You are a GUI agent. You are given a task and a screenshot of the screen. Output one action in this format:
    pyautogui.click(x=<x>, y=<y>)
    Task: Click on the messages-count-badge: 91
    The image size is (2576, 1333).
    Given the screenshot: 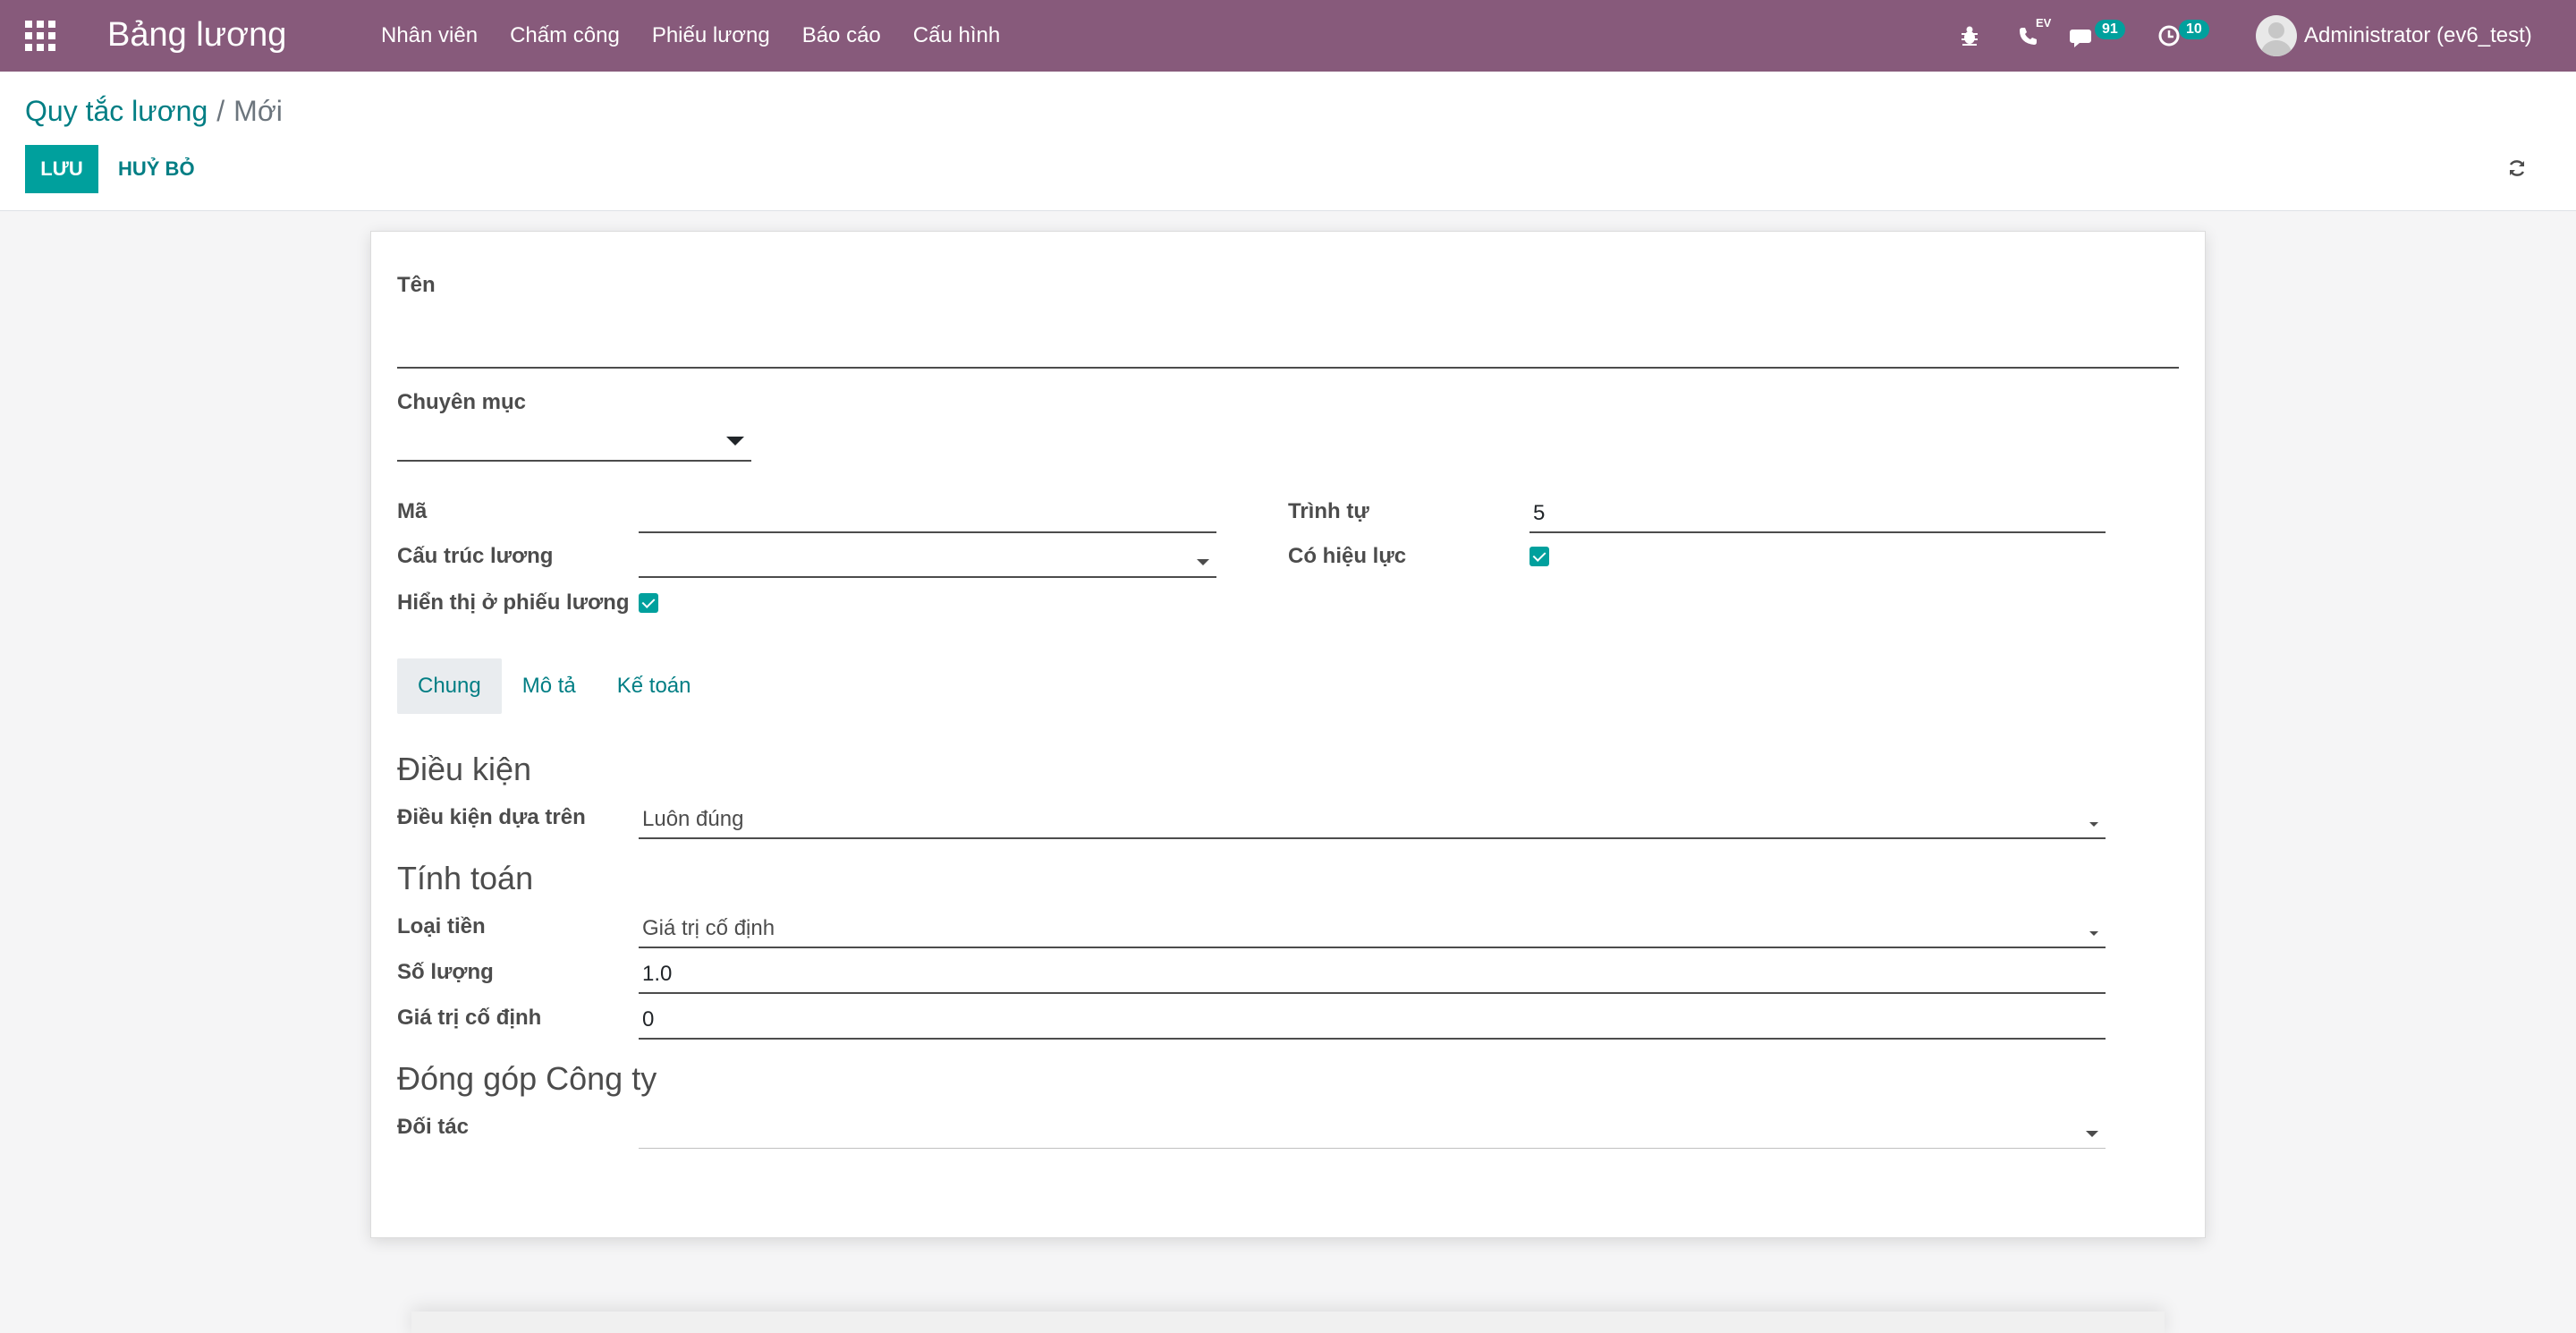 What is the action you would take?
    pyautogui.click(x=2110, y=29)
    